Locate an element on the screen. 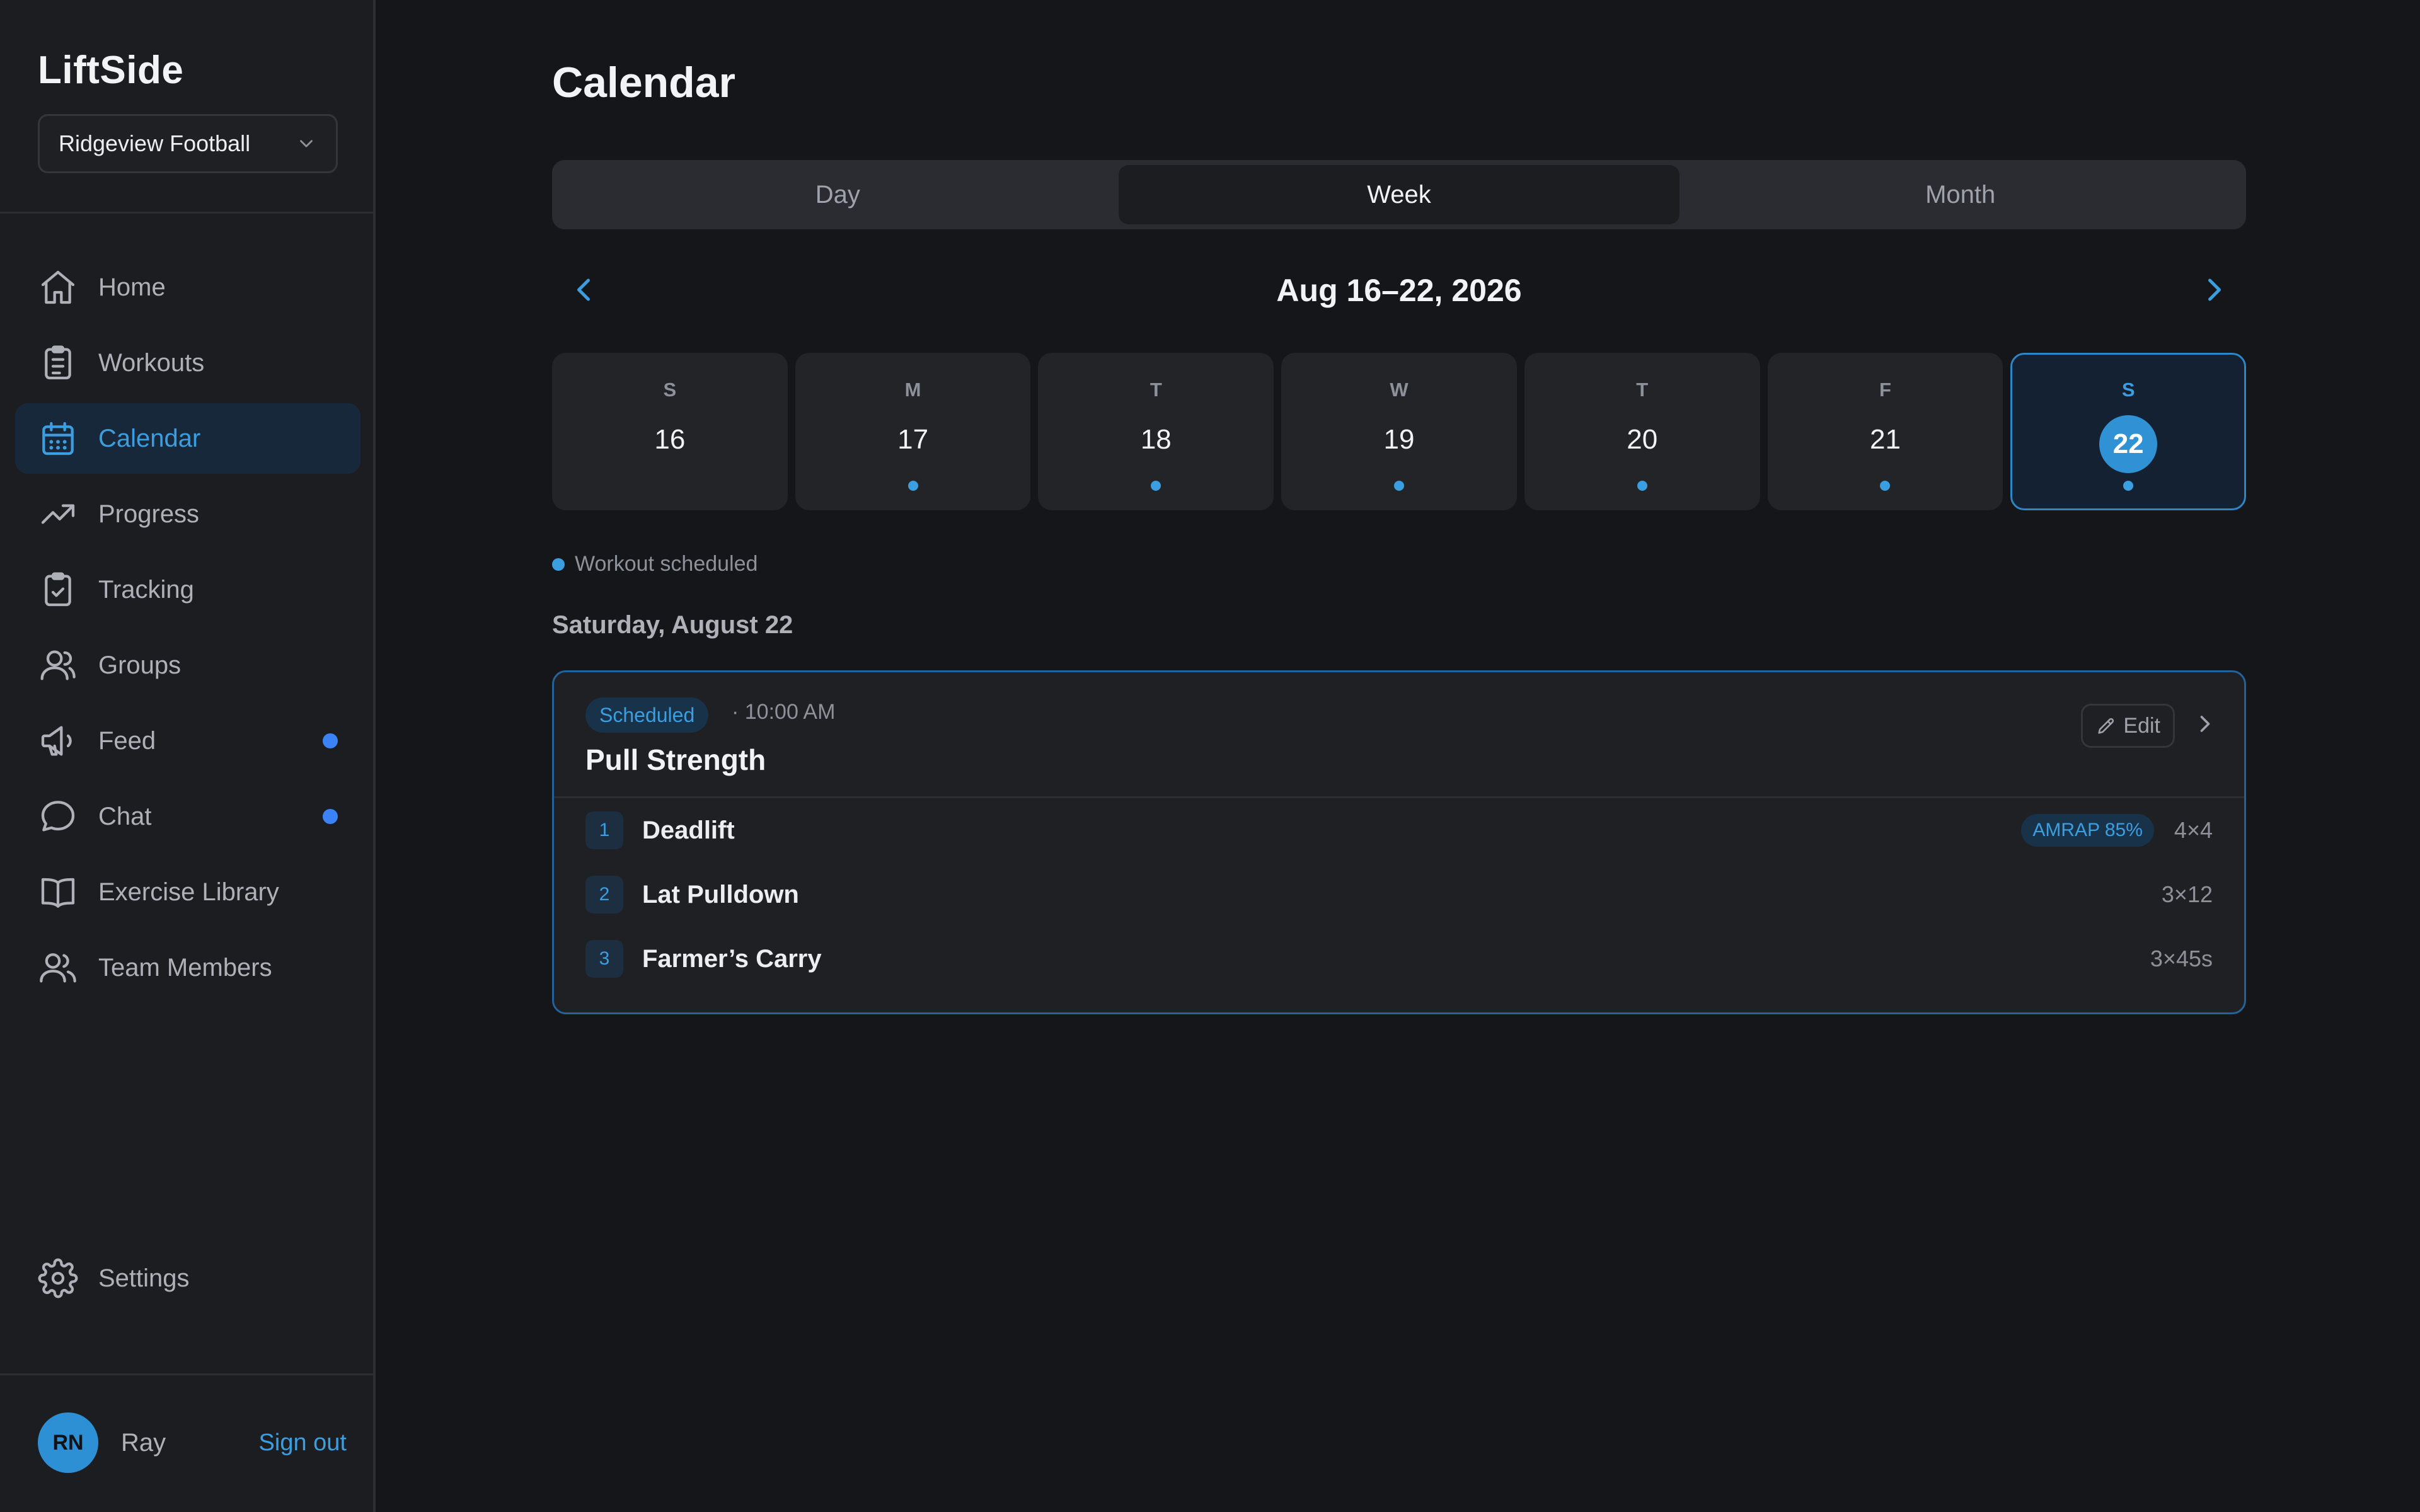 Image resolution: width=2420 pixels, height=1512 pixels. exercise-name: Lat Pulldown is located at coordinates (720, 894).